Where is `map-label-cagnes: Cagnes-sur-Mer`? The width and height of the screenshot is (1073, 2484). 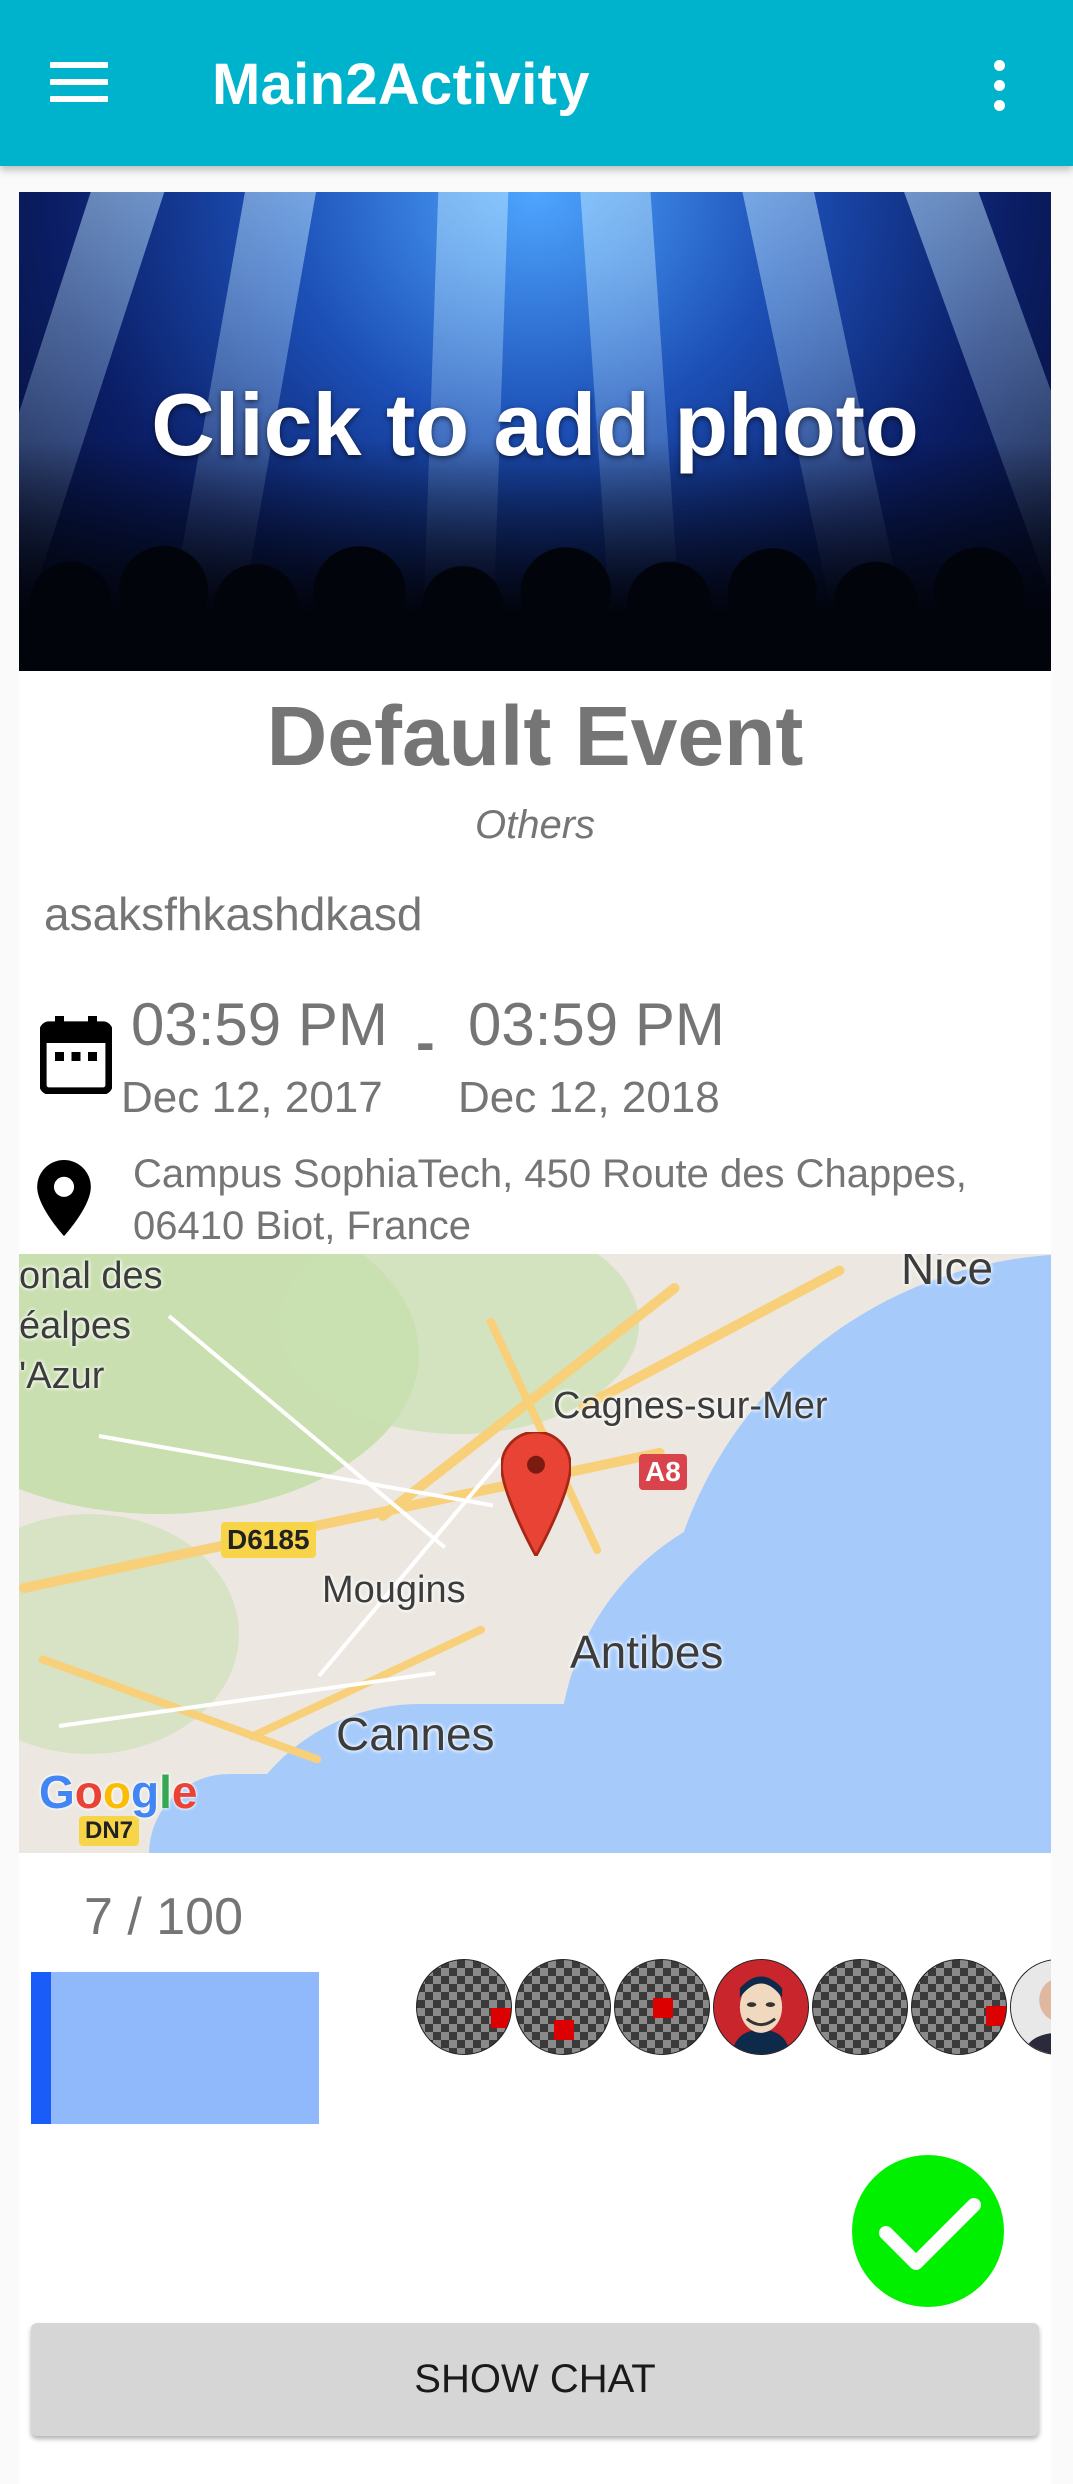
map-label-cagnes: Cagnes-sur-Mer is located at coordinates (690, 1406).